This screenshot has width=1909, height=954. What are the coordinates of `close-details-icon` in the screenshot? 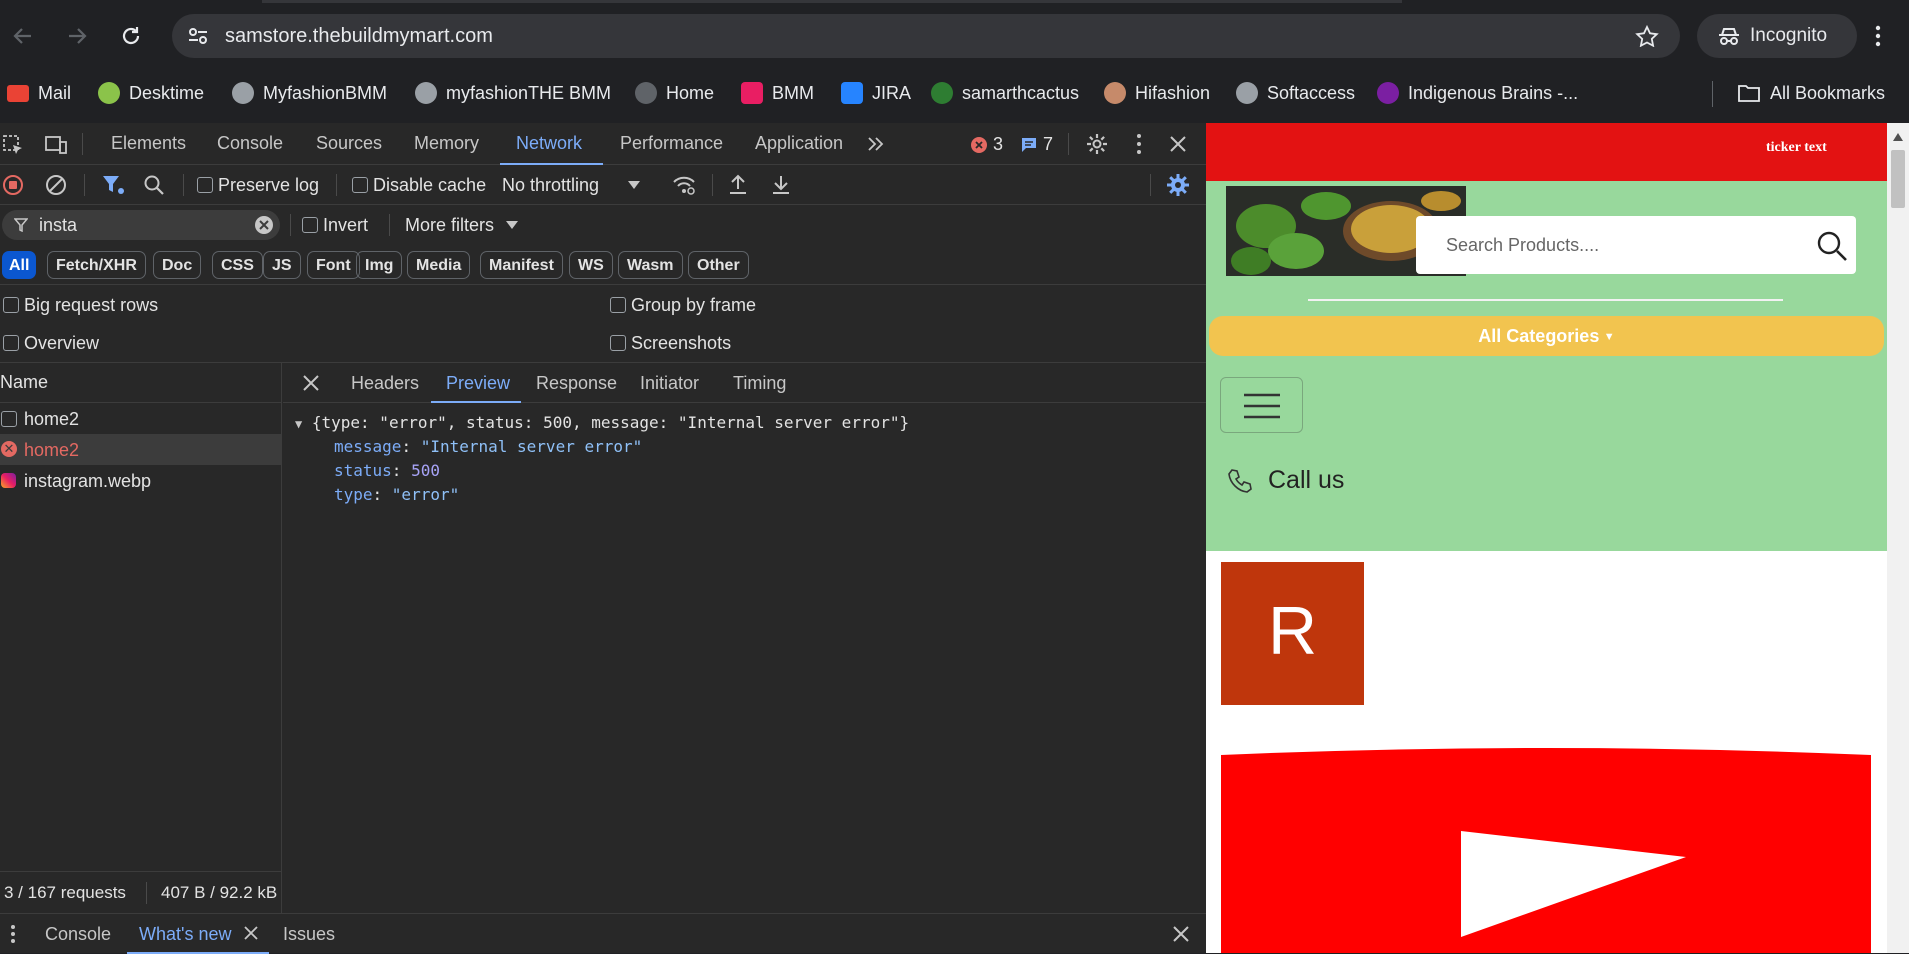 It's located at (311, 383).